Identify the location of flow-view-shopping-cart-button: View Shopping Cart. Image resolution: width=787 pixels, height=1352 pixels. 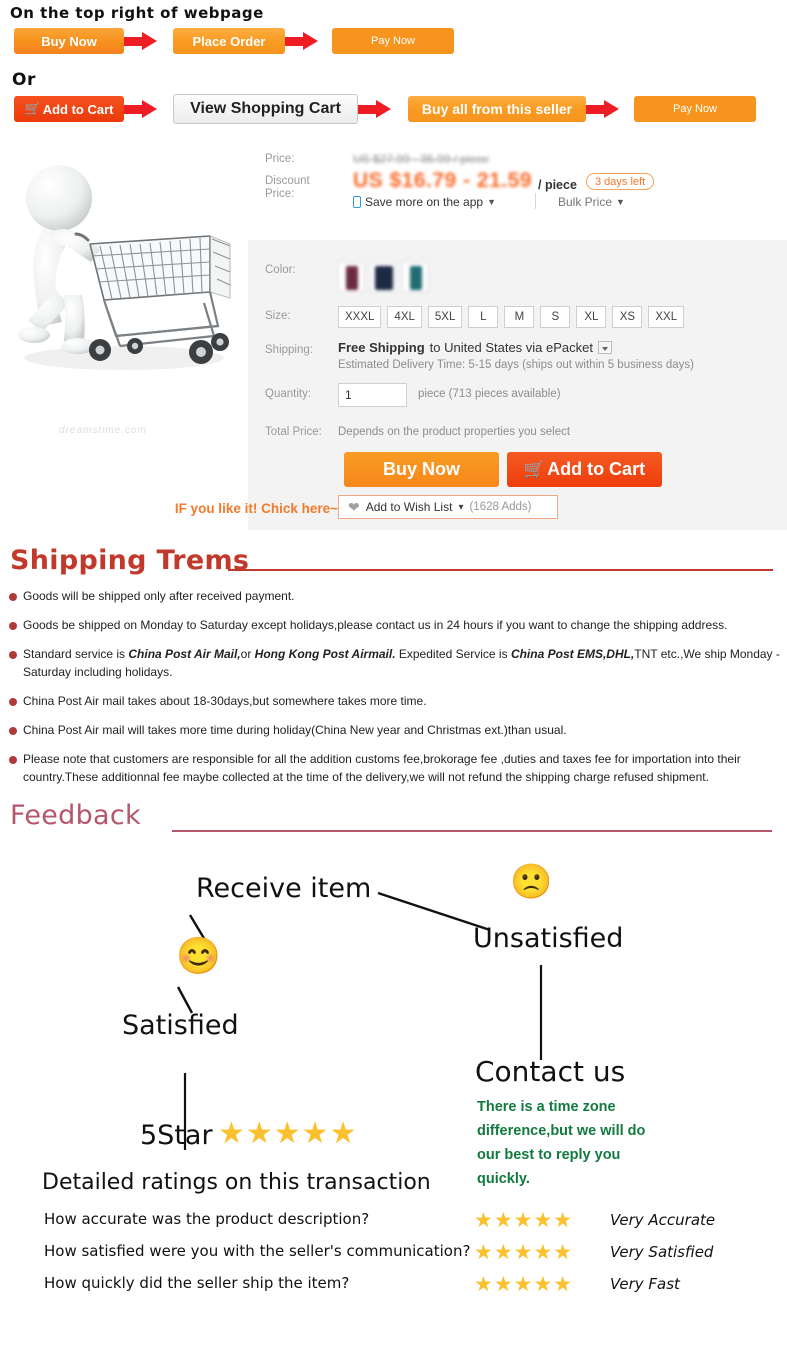
(265, 109).